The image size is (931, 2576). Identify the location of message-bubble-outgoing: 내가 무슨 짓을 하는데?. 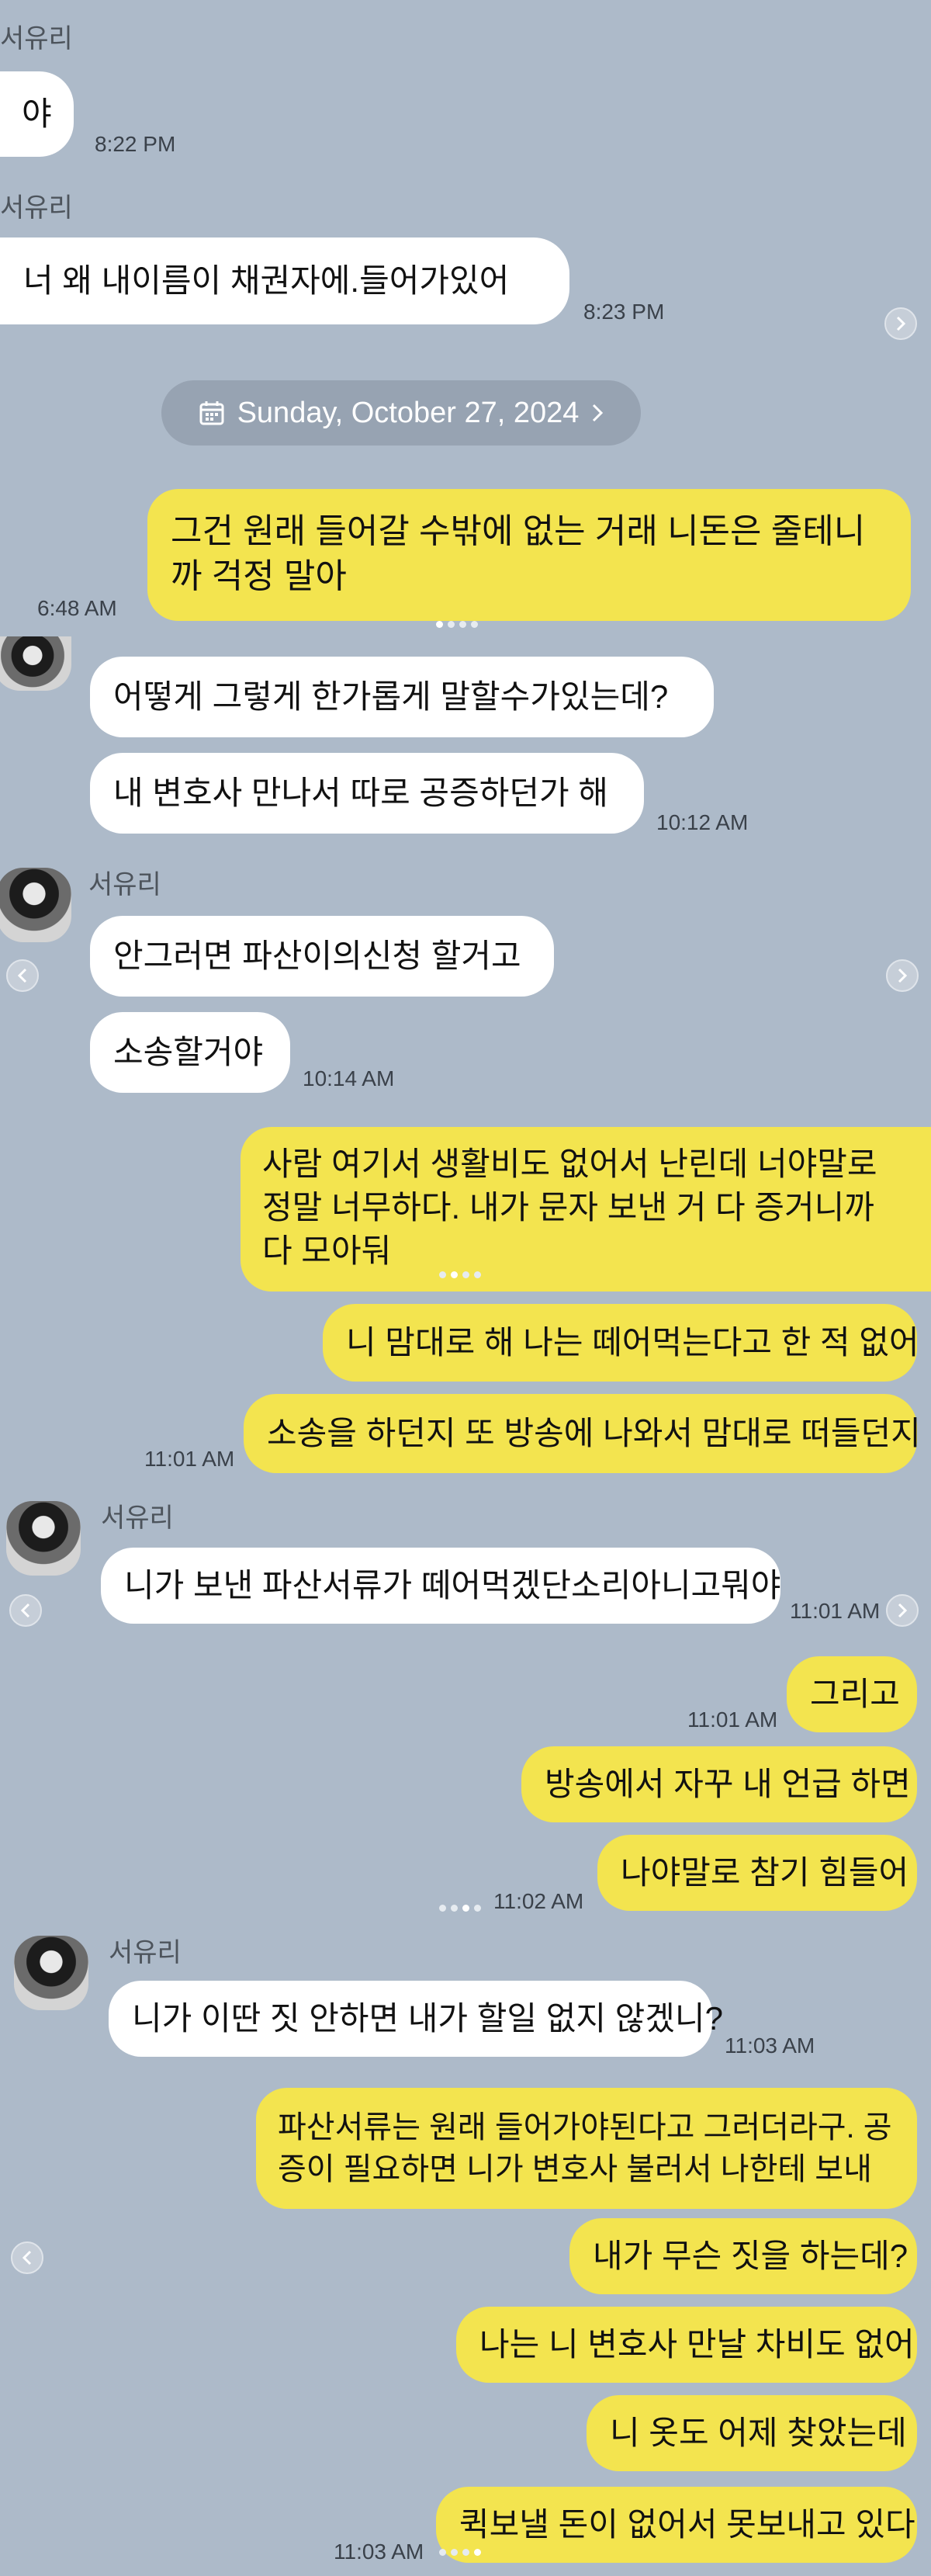
(743, 2256).